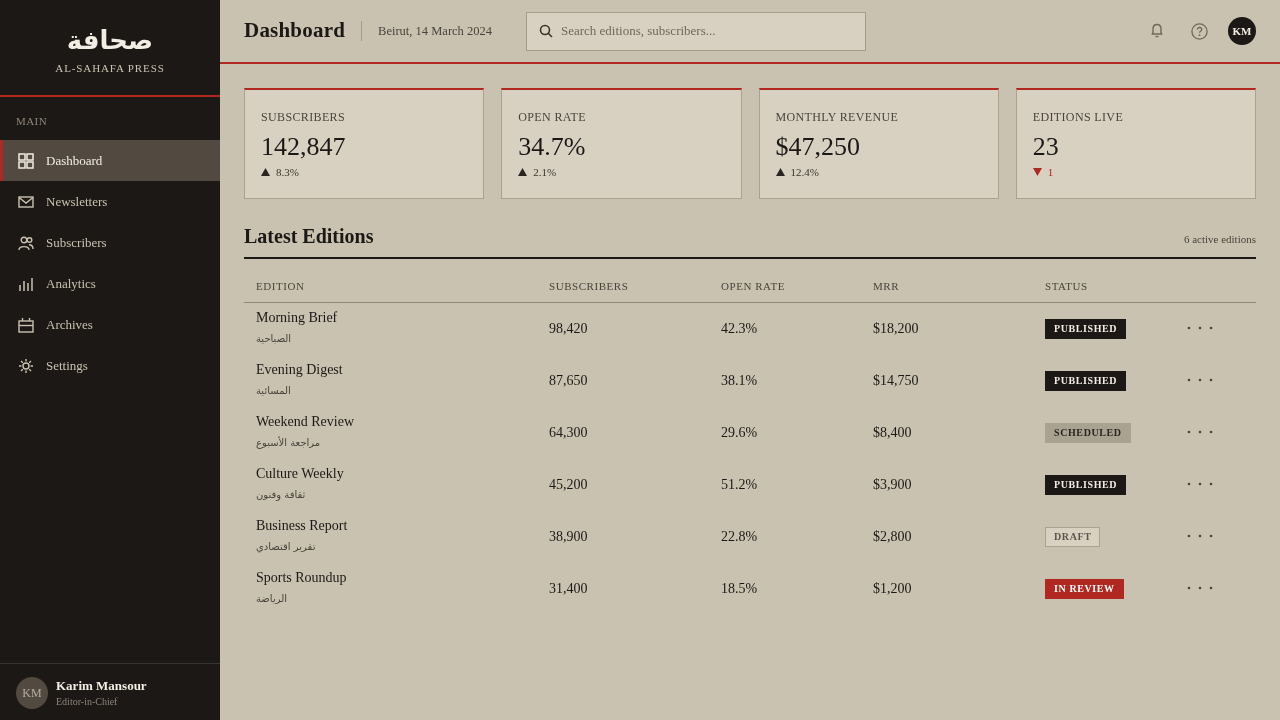  Describe the element at coordinates (892, 484) in the screenshot. I see `table-cell-text: $3,900` at that location.